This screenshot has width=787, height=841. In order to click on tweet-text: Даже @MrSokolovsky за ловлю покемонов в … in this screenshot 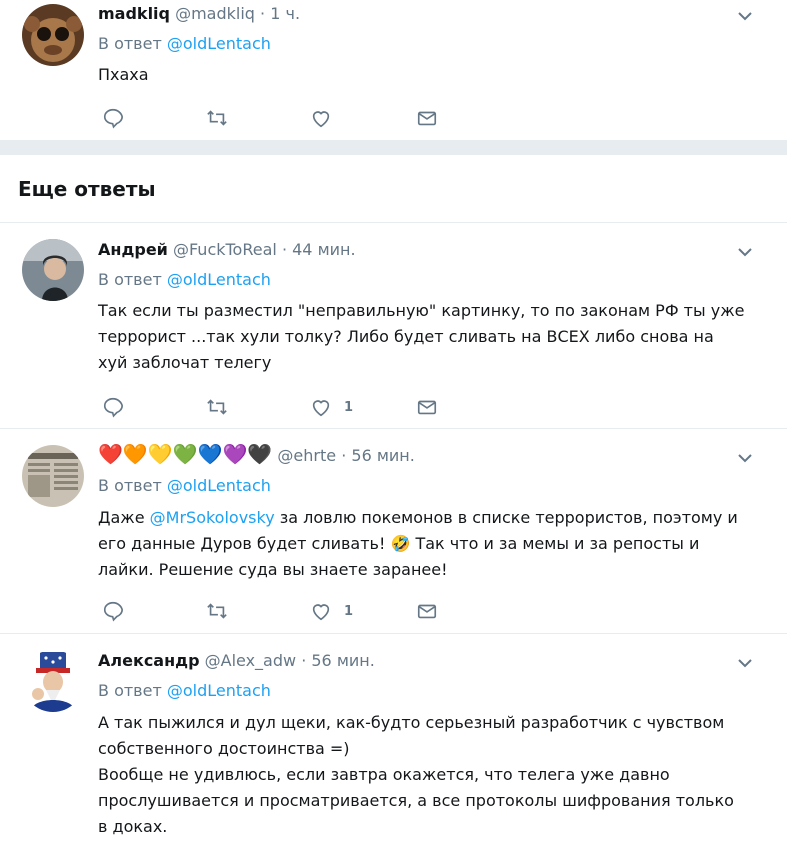, I will do `click(423, 544)`.